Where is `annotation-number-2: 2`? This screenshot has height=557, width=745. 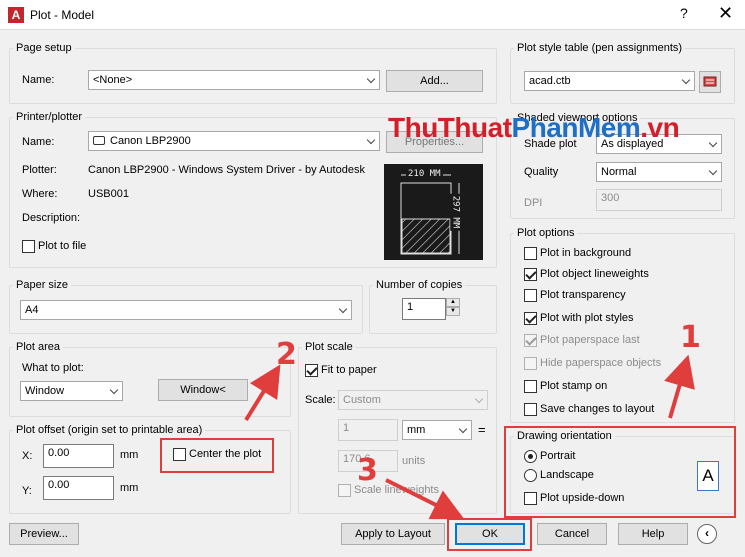
annotation-number-2: 2 is located at coordinates (286, 354).